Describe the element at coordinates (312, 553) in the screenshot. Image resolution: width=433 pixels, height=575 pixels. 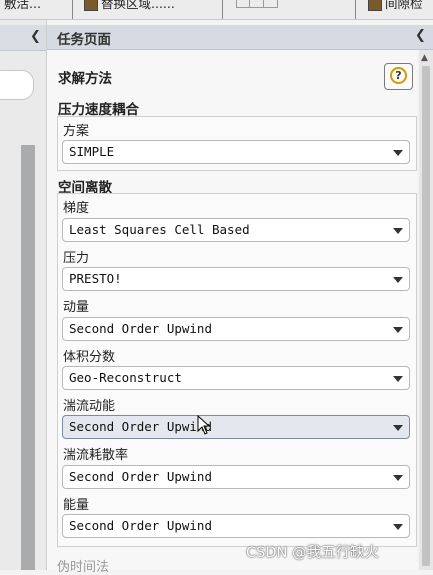
I see `watermark: CSDN @我五行缺火` at that location.